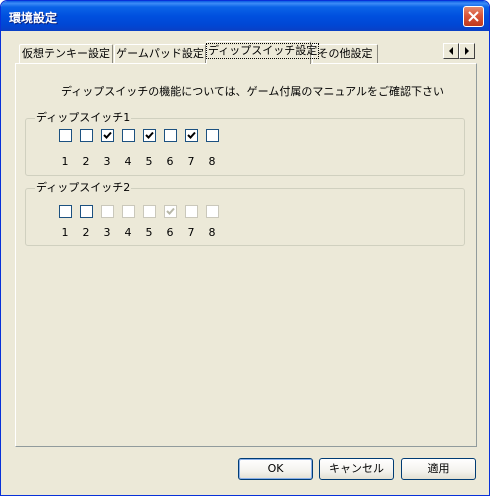 This screenshot has height=496, width=490. Describe the element at coordinates (33, 18) in the screenshot. I see `window-title: 環境設定` at that location.